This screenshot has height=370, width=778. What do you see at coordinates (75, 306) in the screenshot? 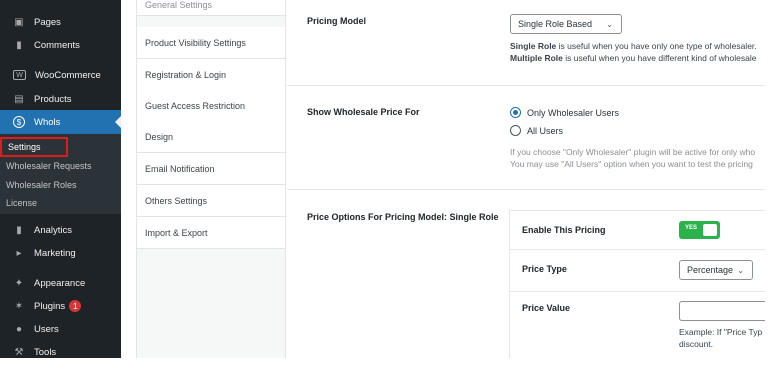
I see `plugins-update-badge: 1` at bounding box center [75, 306].